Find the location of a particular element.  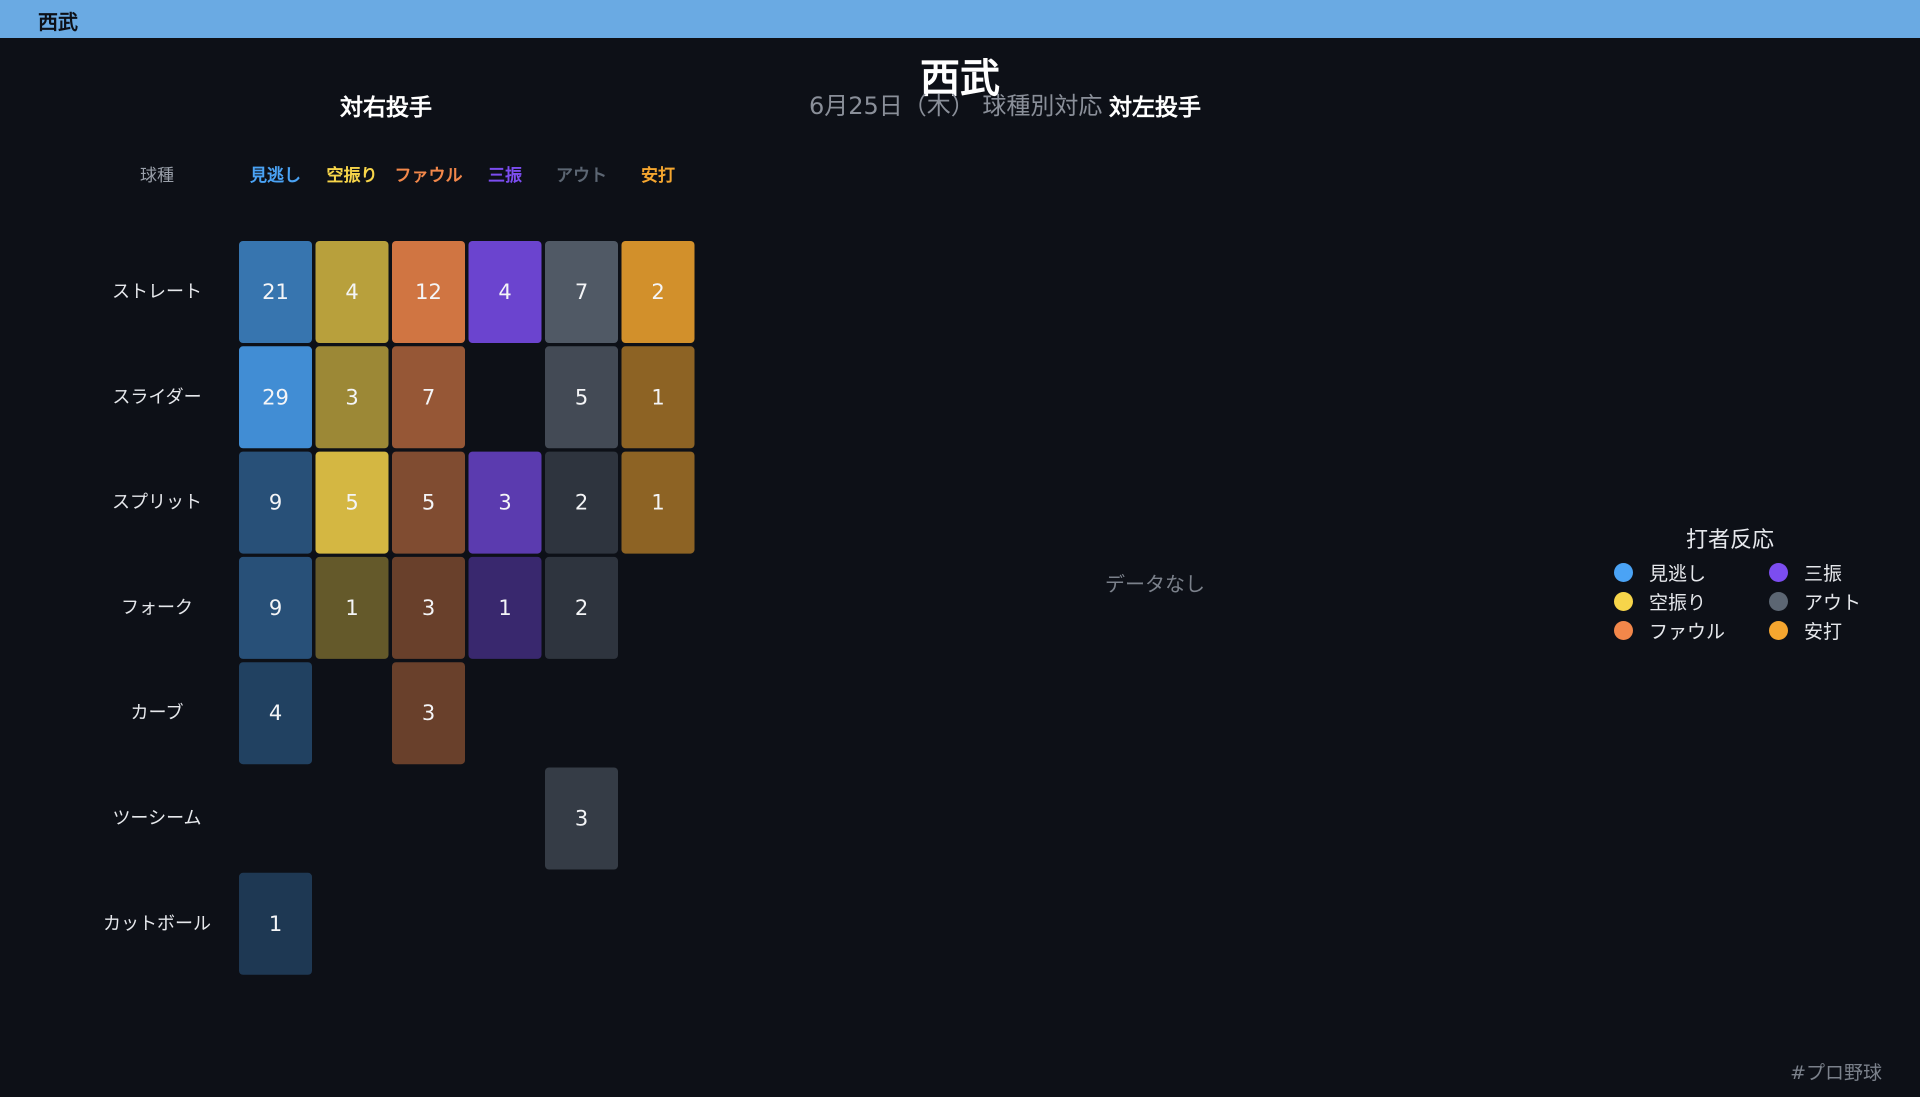

legend-item: アウト is located at coordinates (1832, 601).